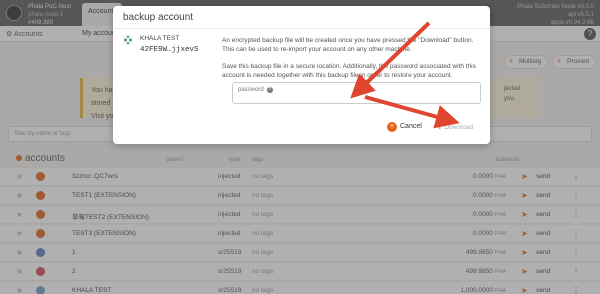  What do you see at coordinates (412, 112) in the screenshot?
I see `arrow-to-download` at bounding box center [412, 112].